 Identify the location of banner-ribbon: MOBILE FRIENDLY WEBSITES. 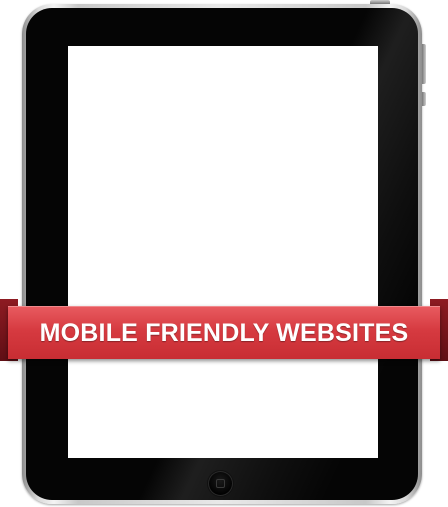
(224, 332).